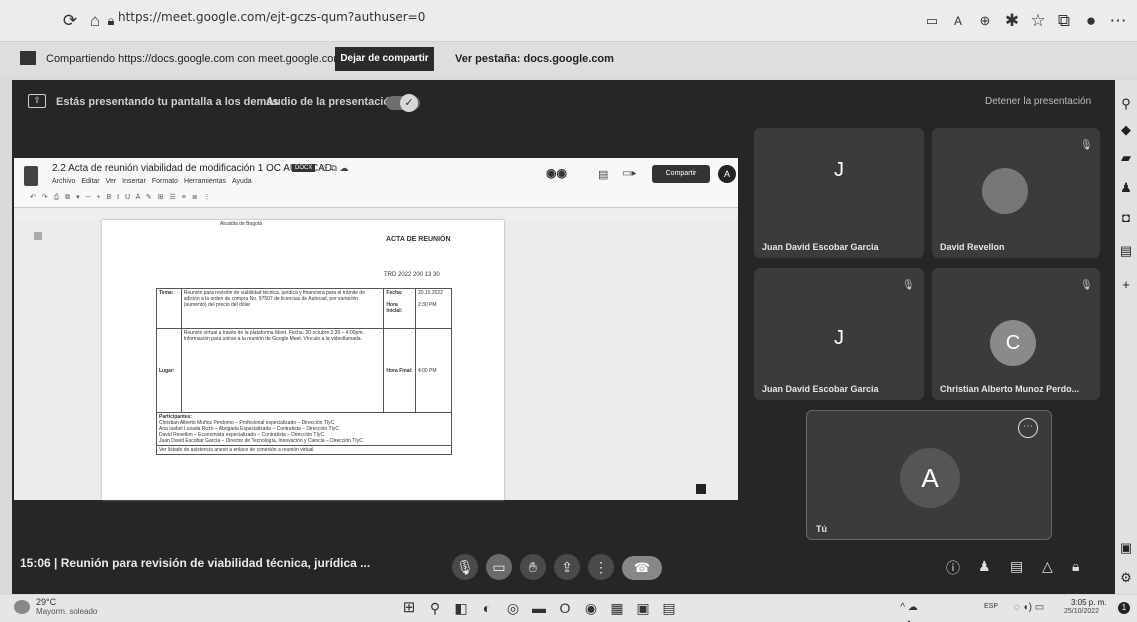 This screenshot has height=622, width=1137. I want to click on weather-desc: Mayorm. soleado, so click(67, 611).